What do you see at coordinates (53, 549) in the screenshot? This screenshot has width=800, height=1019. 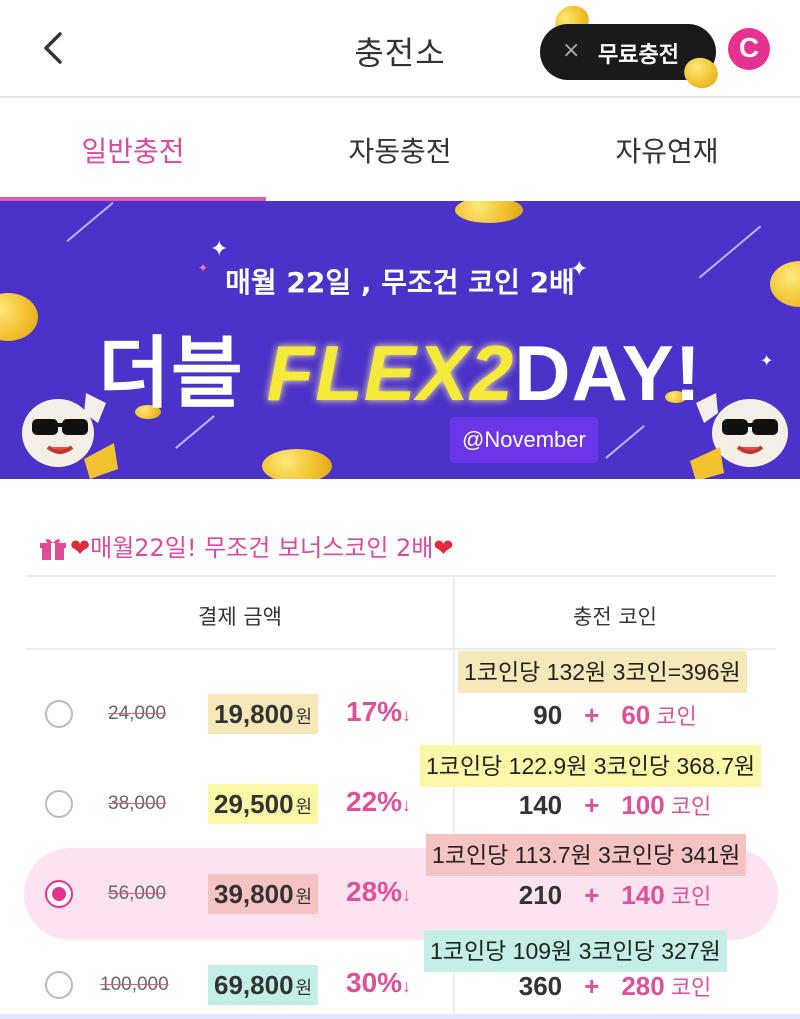 I see `gift-icon` at bounding box center [53, 549].